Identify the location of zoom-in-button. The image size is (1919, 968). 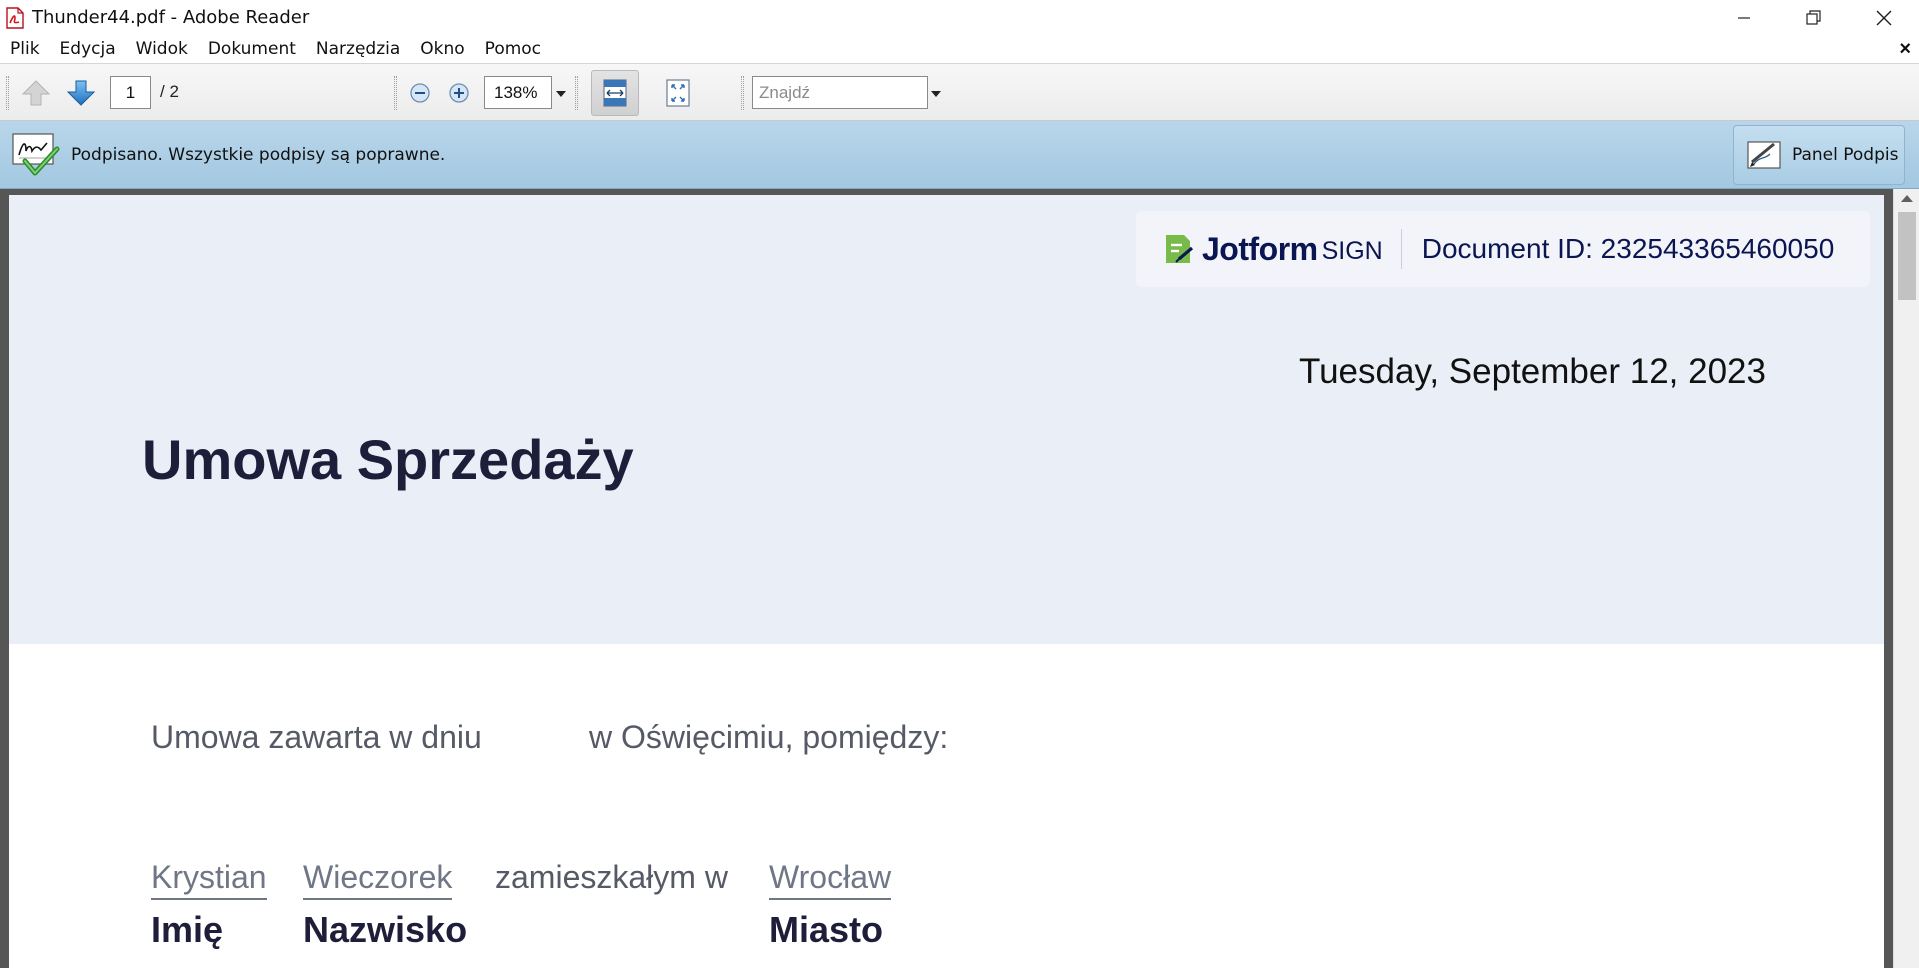
(459, 95).